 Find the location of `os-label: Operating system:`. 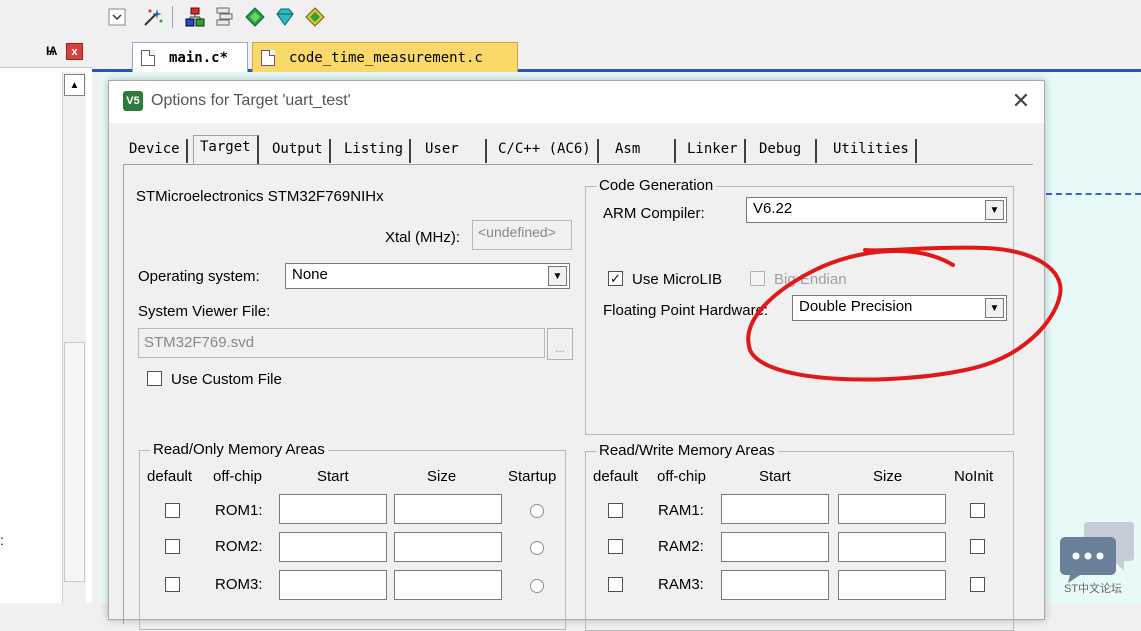

os-label: Operating system: is located at coordinates (199, 276).